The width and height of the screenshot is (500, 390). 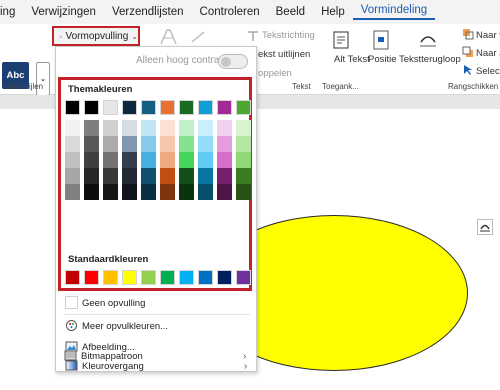 What do you see at coordinates (96, 36) in the screenshot?
I see `shape-fill-button: Vormopvulling ⌄` at bounding box center [96, 36].